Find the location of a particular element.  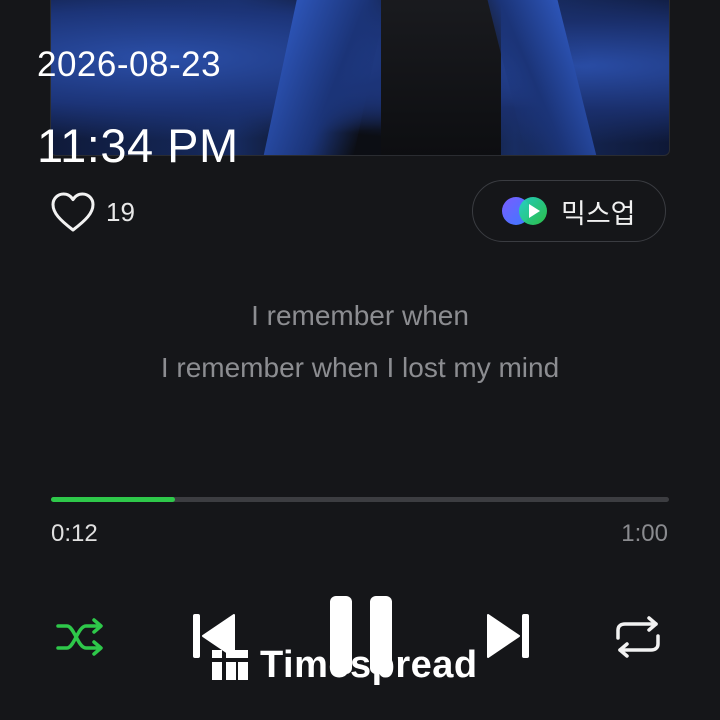

lyric-line-1: I remember when is located at coordinates (360, 316).